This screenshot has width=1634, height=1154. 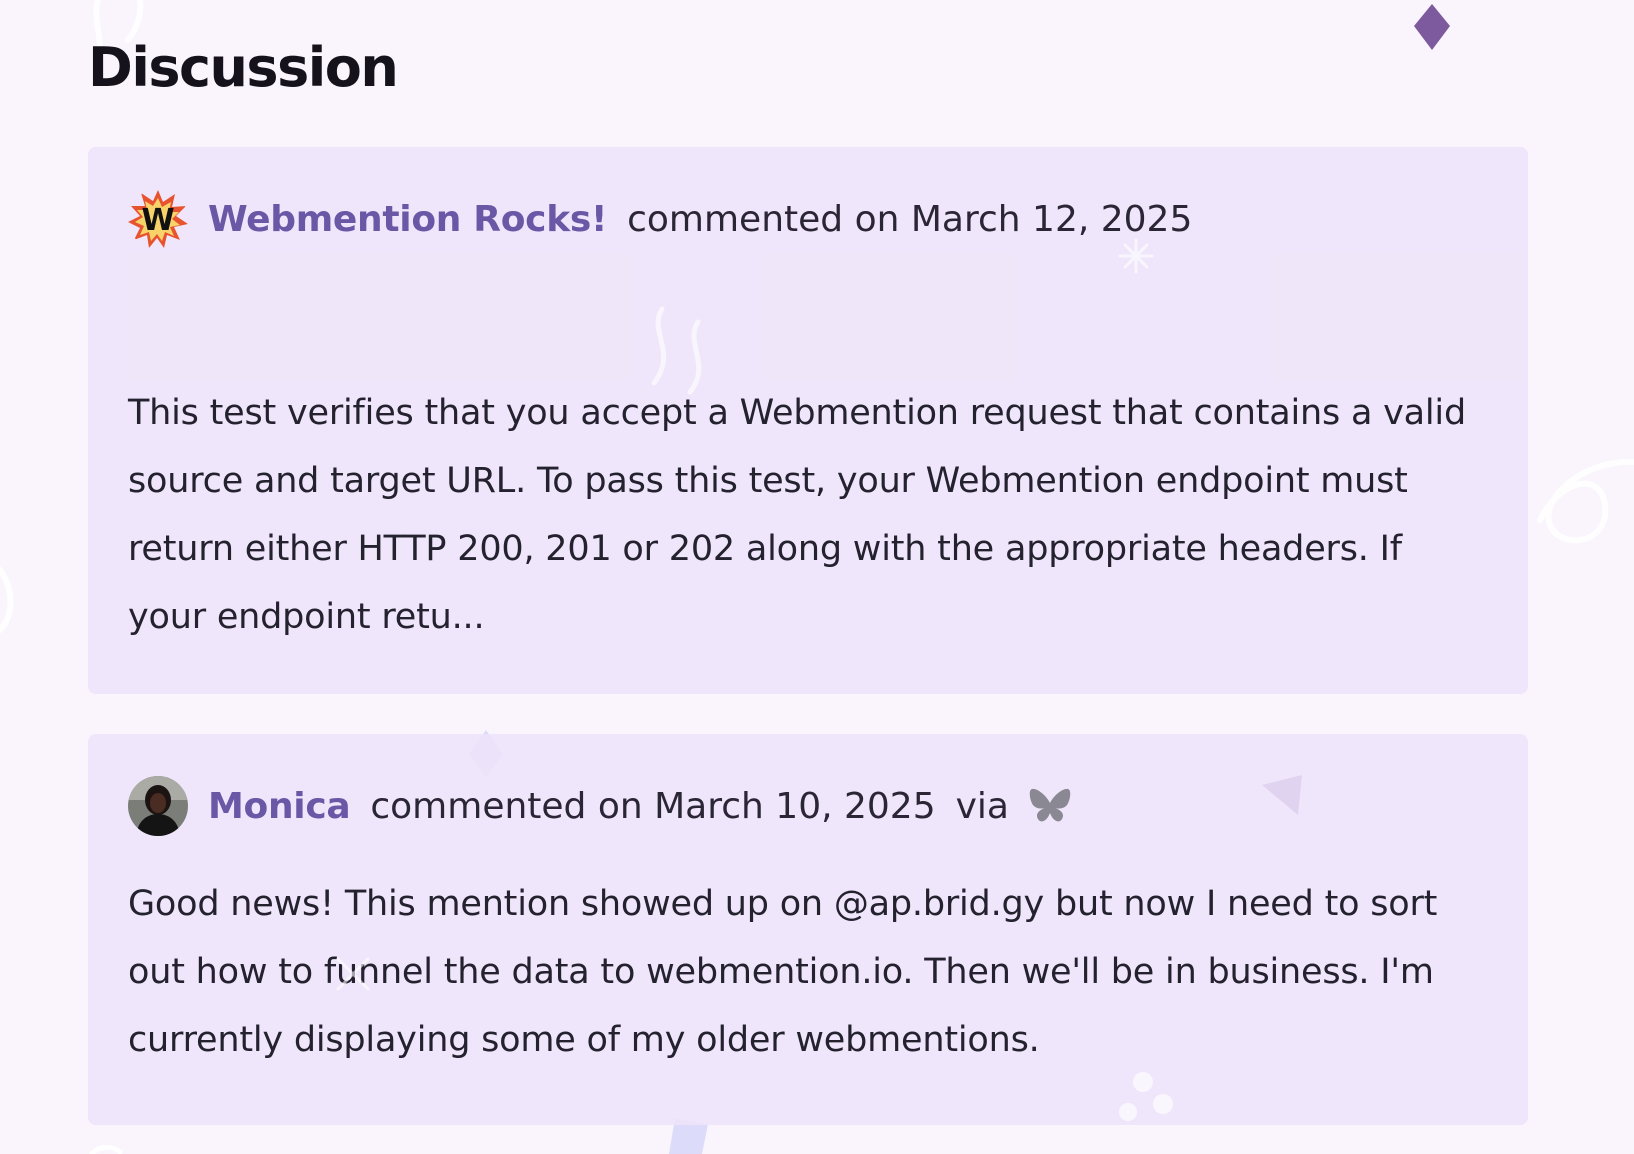 What do you see at coordinates (982, 806) in the screenshot?
I see `via-label: via` at bounding box center [982, 806].